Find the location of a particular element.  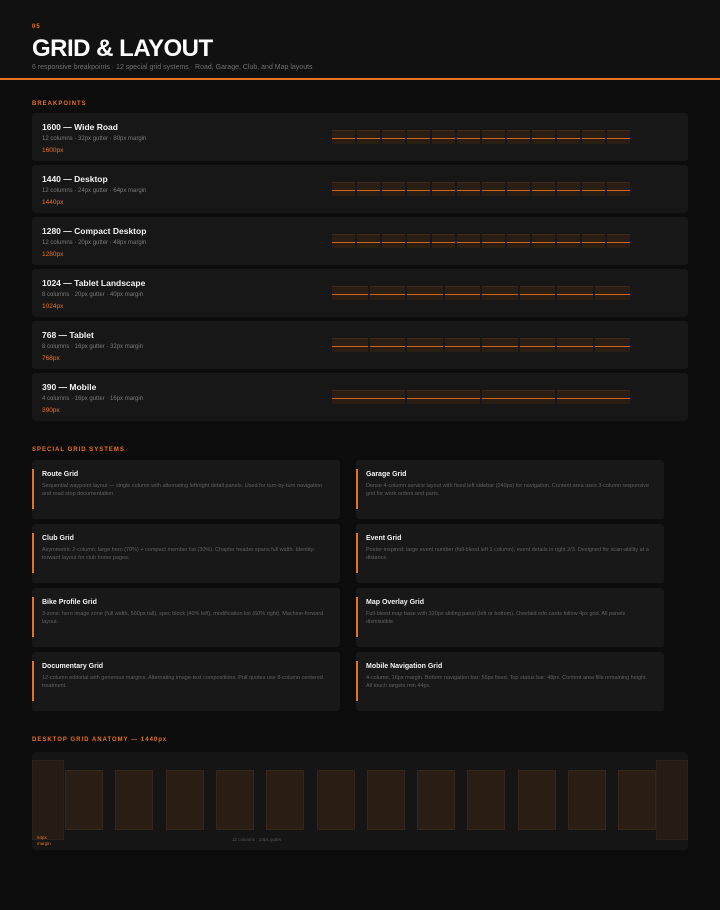

special-grid-title: Event Grid is located at coordinates (384, 538).